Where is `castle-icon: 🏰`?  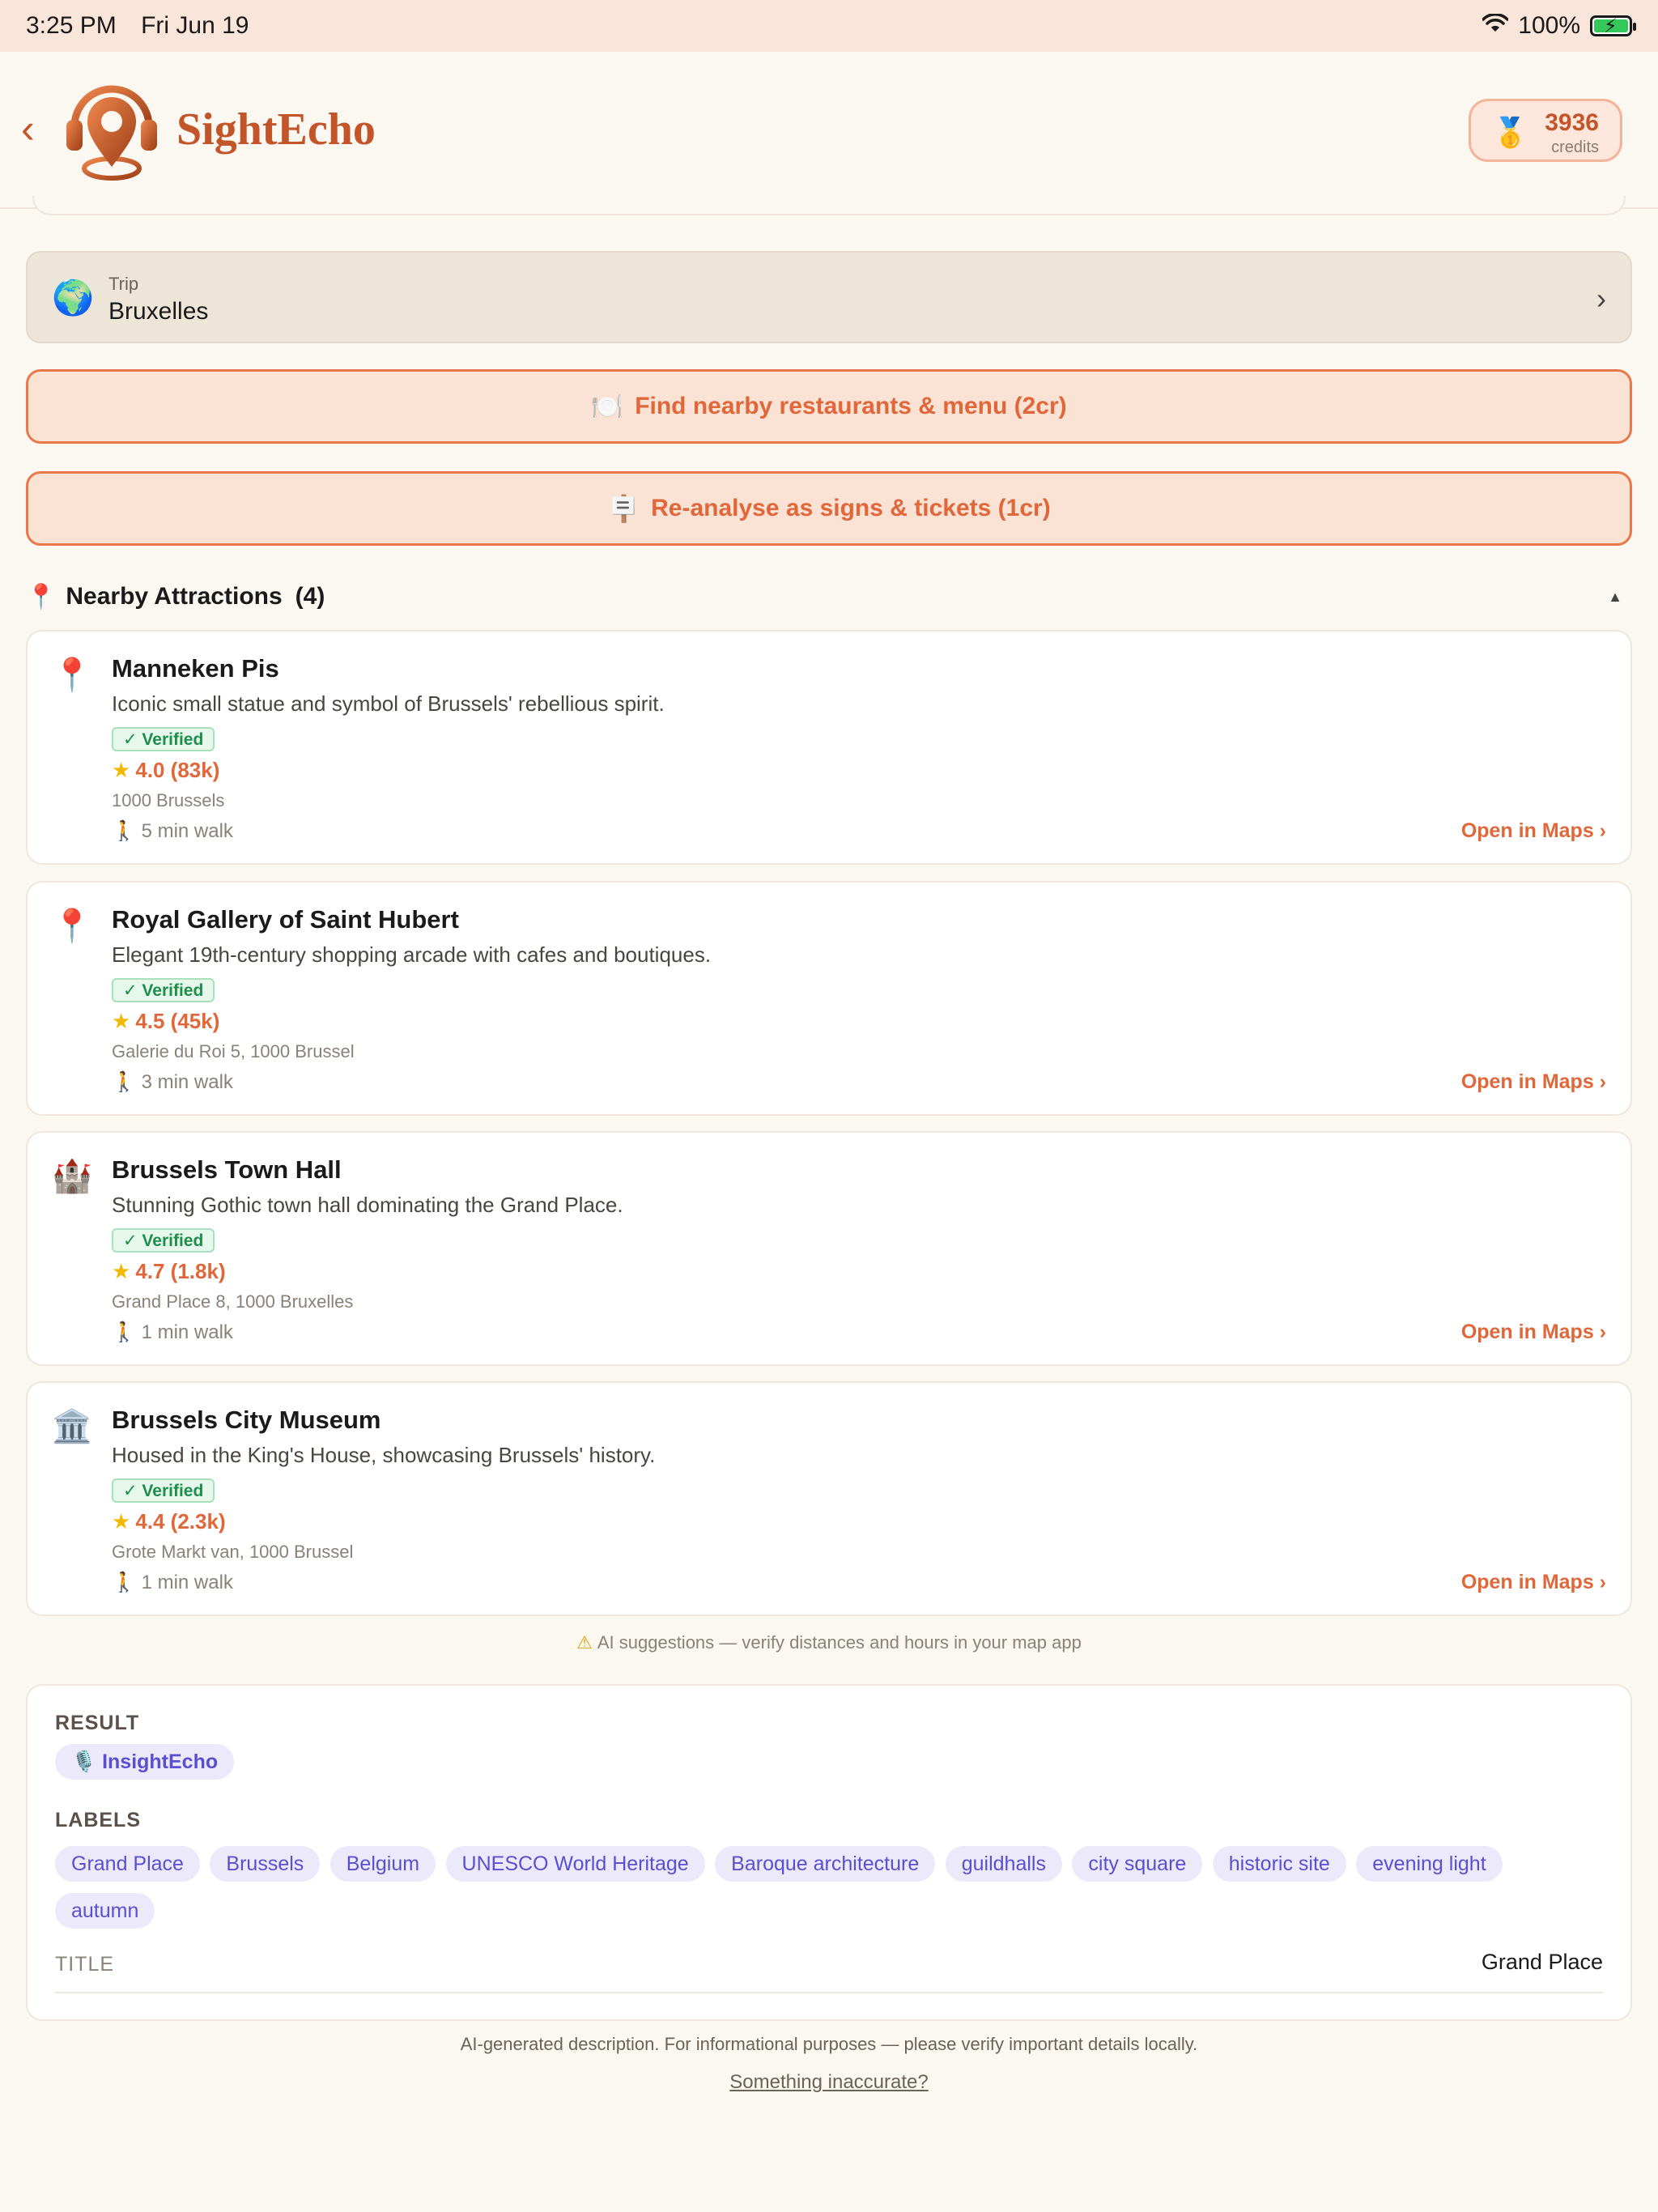 castle-icon: 🏰 is located at coordinates (72, 1177).